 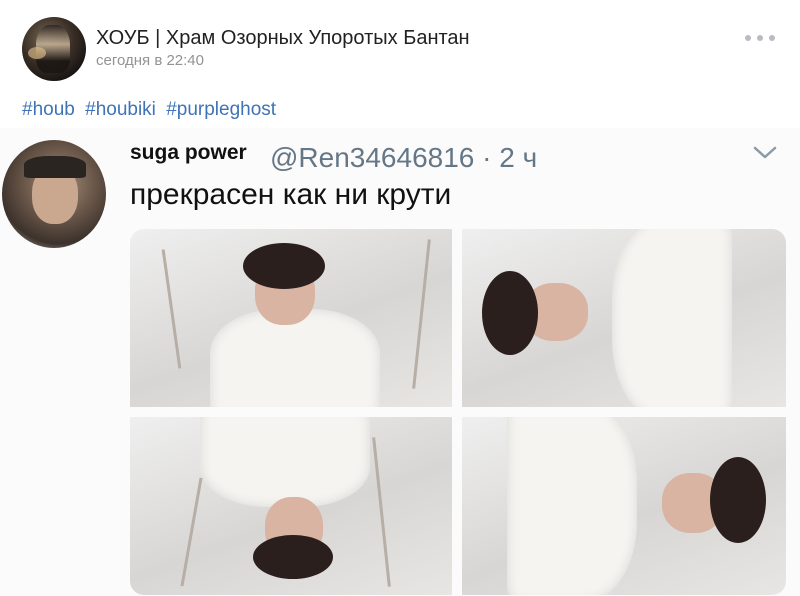 What do you see at coordinates (404, 157) in the screenshot?
I see `tweet-handle-time: @Ren34646816 · 2 ч` at bounding box center [404, 157].